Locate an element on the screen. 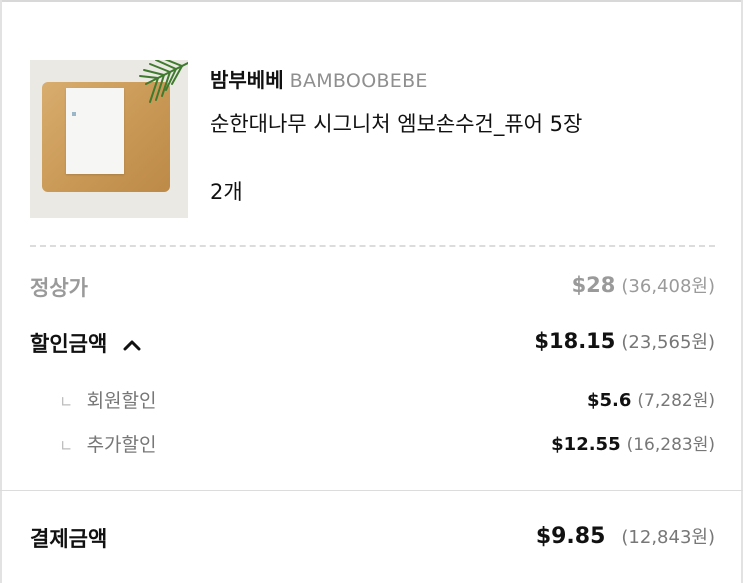 The image size is (743, 583). product-thumbnail is located at coordinates (109, 139).